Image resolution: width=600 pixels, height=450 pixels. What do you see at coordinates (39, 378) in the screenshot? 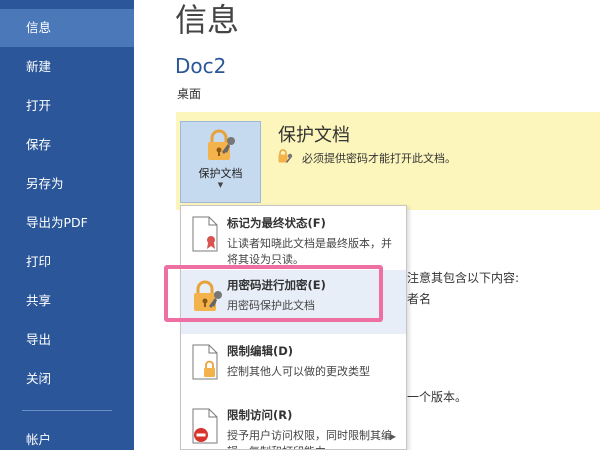
I see `sidebar-item-label: 关闭` at bounding box center [39, 378].